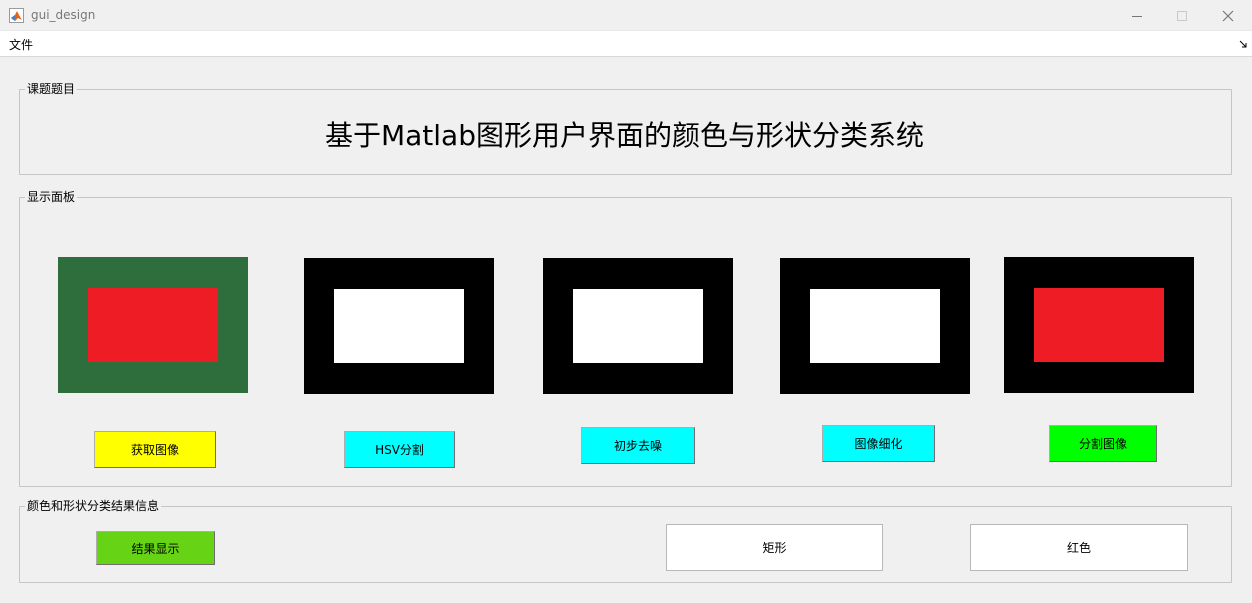 The width and height of the screenshot is (1252, 603). I want to click on topic-panel-label: 课题题目, so click(51, 89).